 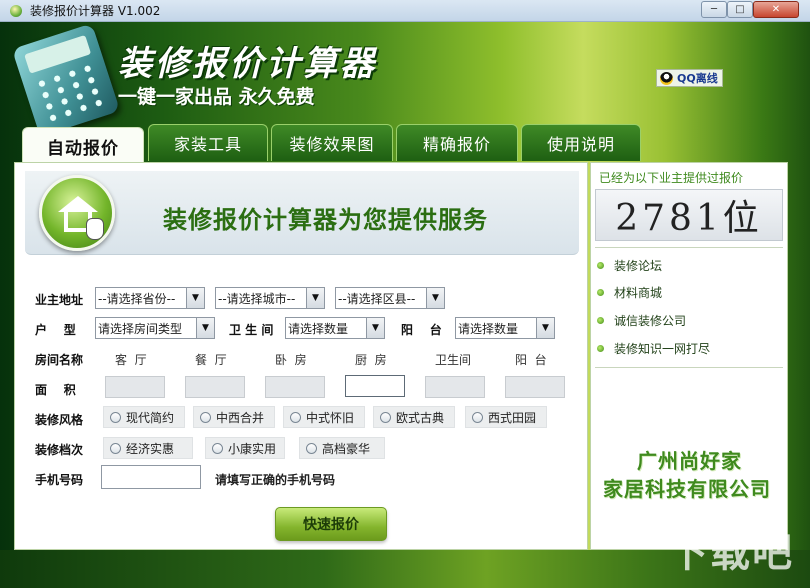 I want to click on phone-label: 手机号码, so click(x=59, y=480).